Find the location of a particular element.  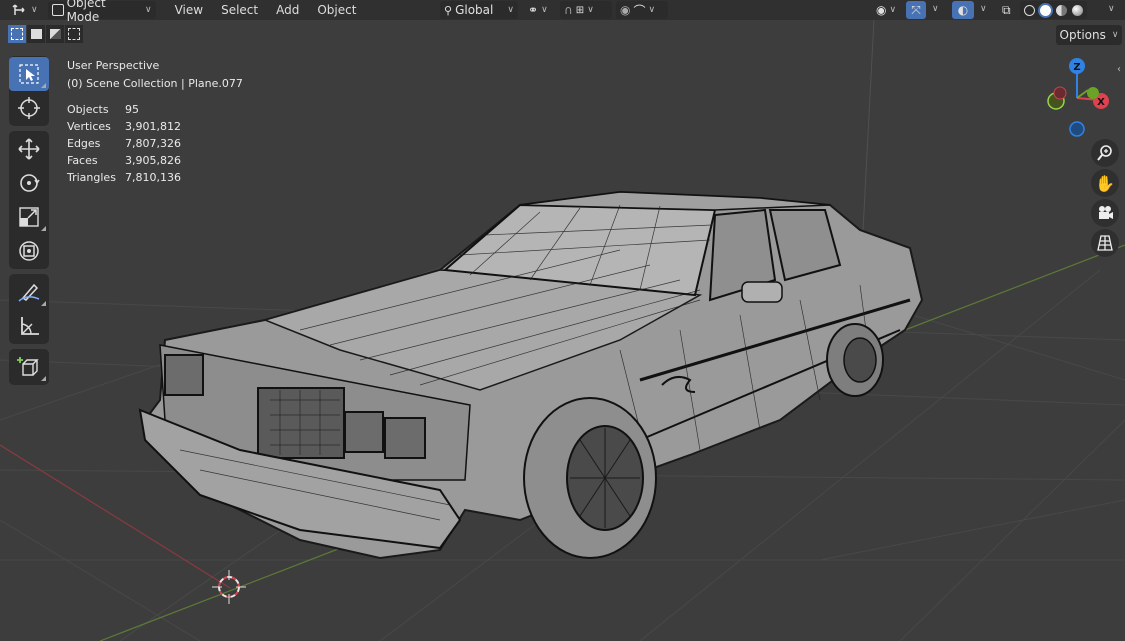

add-cube-icon is located at coordinates (28, 366).